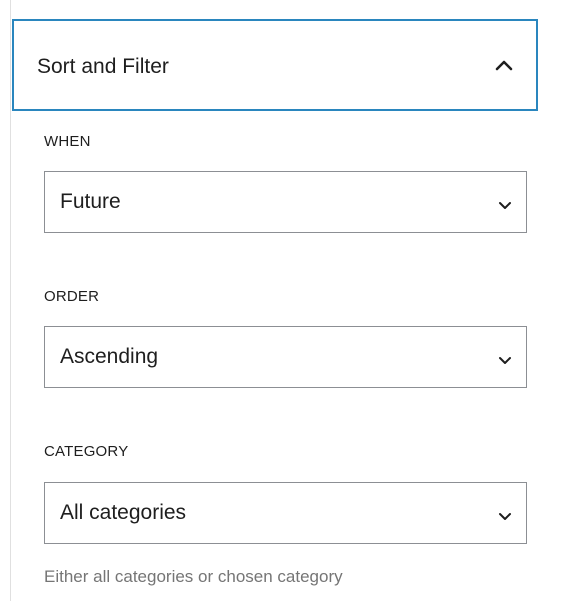  What do you see at coordinates (109, 356) in the screenshot?
I see `order-select-value: Ascending` at bounding box center [109, 356].